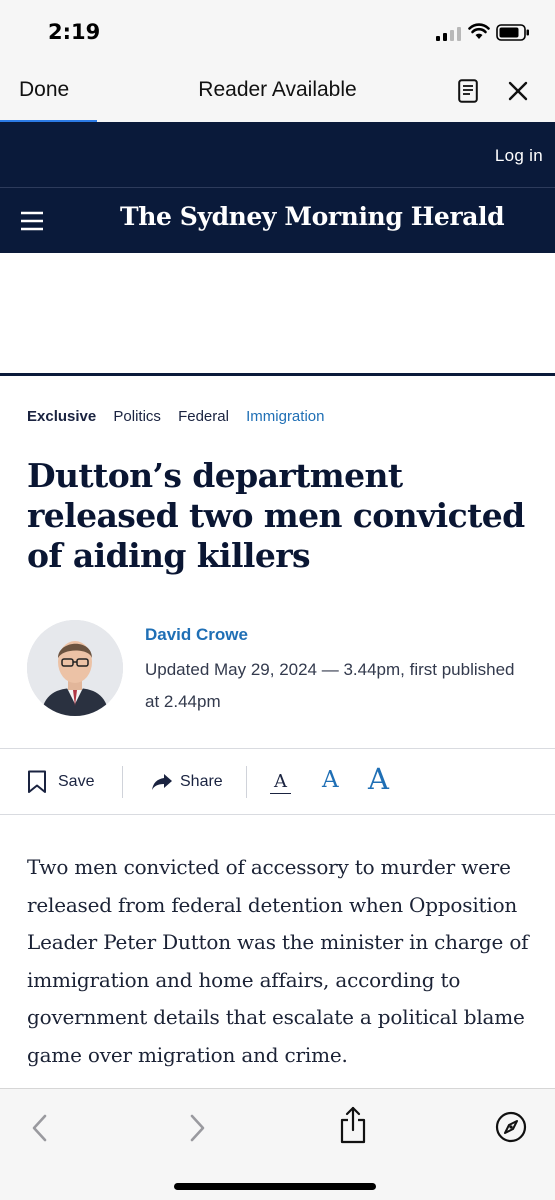 The width and height of the screenshot is (555, 1200). I want to click on author-avatar, so click(75, 668).